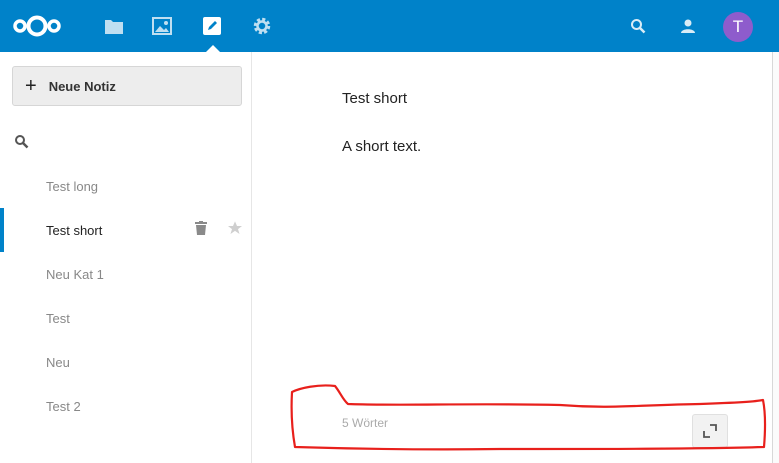 This screenshot has width=779, height=463. Describe the element at coordinates (738, 27) in the screenshot. I see `avatar: T` at that location.